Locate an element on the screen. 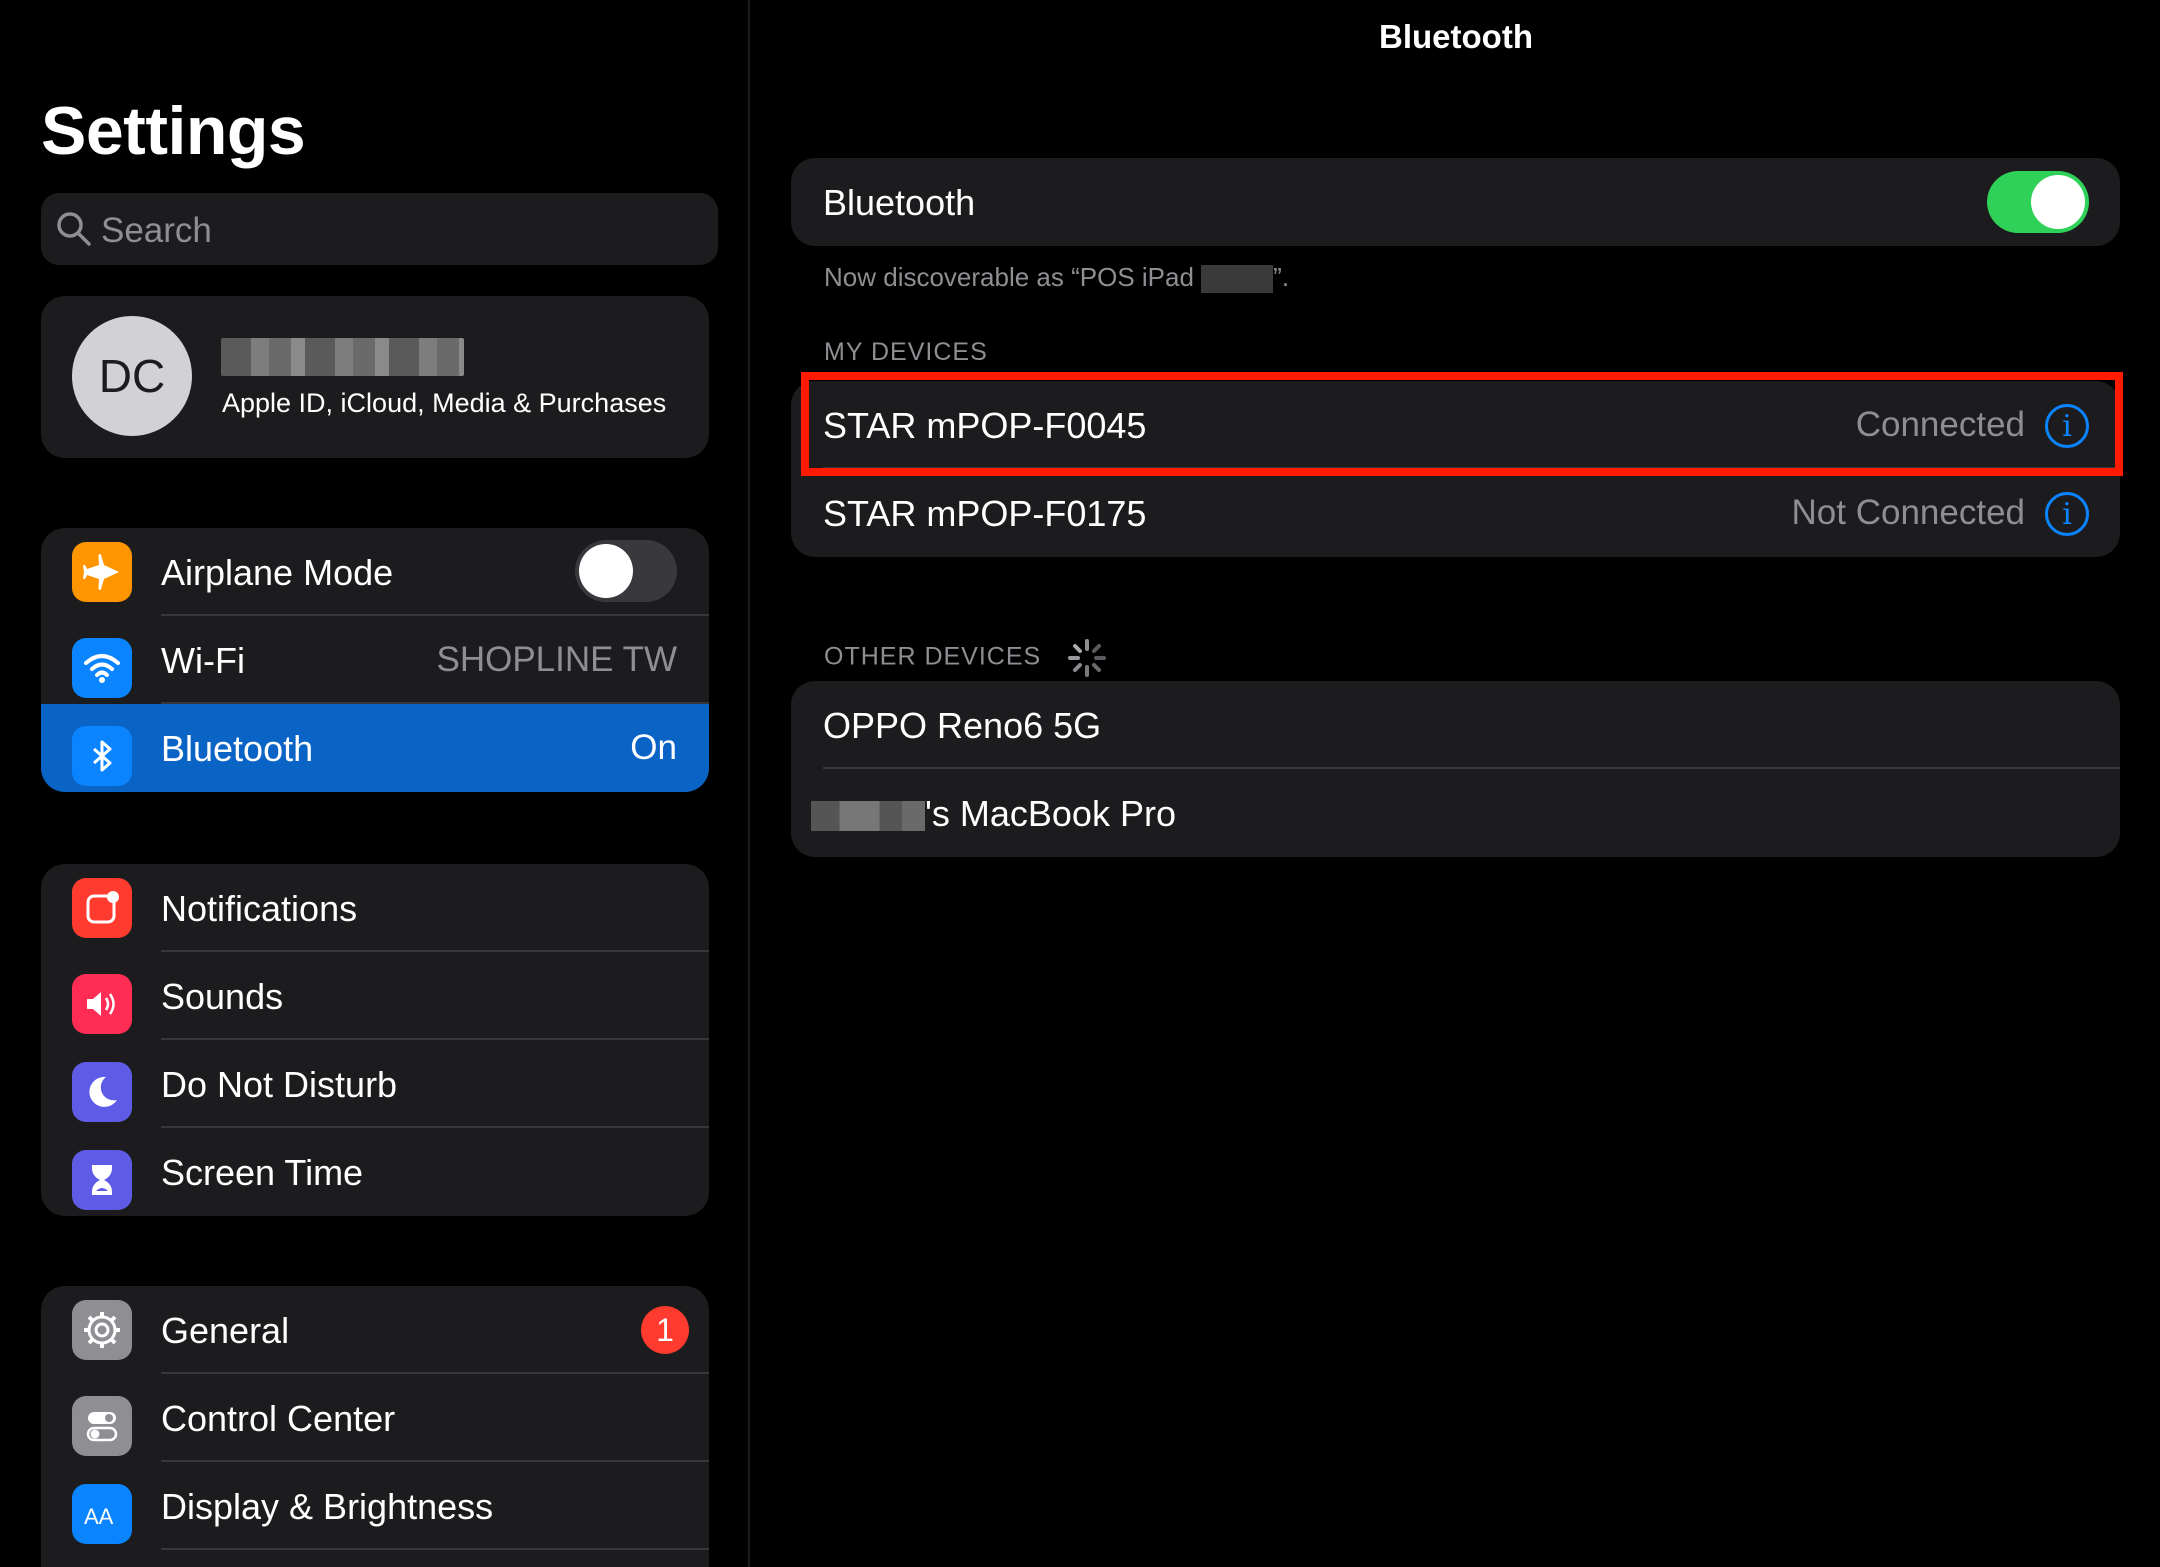  general-label: General is located at coordinates (225, 1330).